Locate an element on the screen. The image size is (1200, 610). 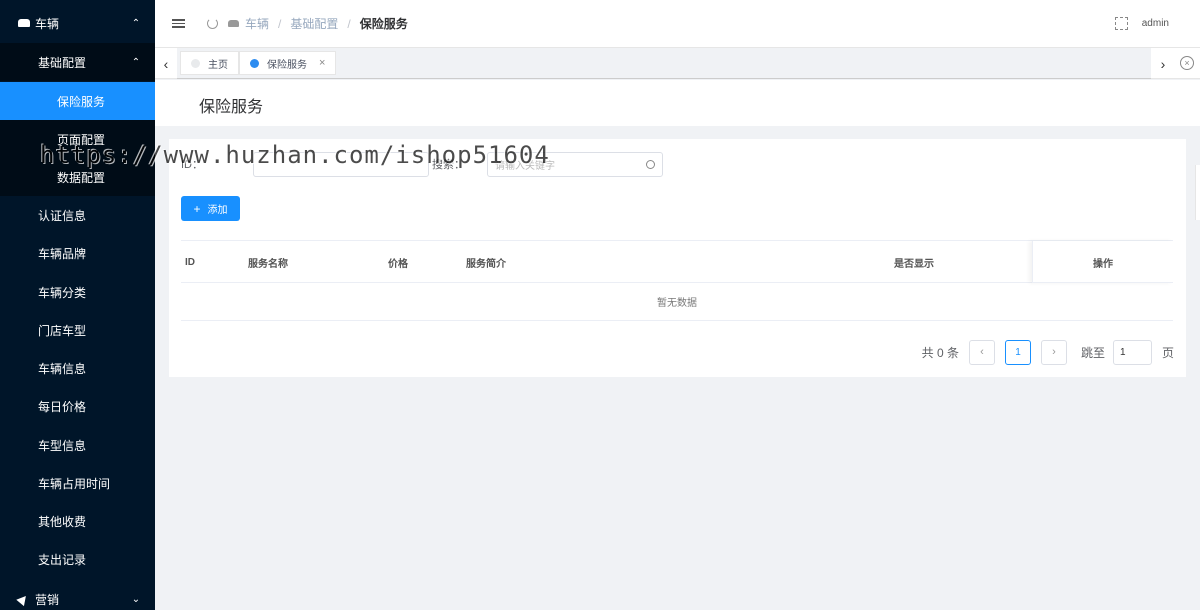
page-suffix: 页 is located at coordinates (1167, 352).